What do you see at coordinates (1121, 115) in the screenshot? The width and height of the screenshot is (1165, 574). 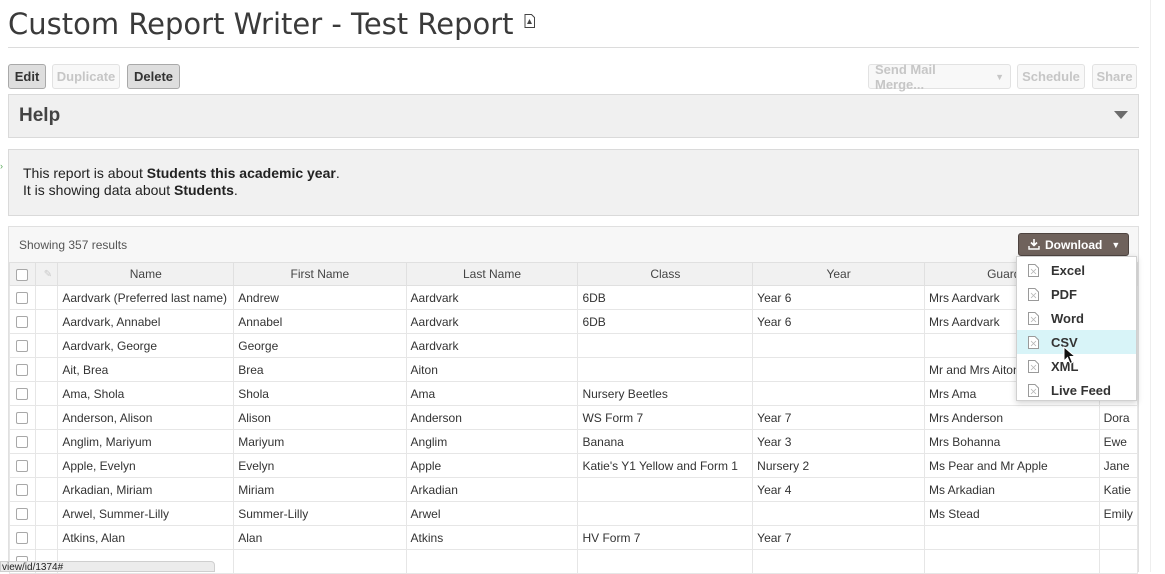 I see `triangle-down-icon` at bounding box center [1121, 115].